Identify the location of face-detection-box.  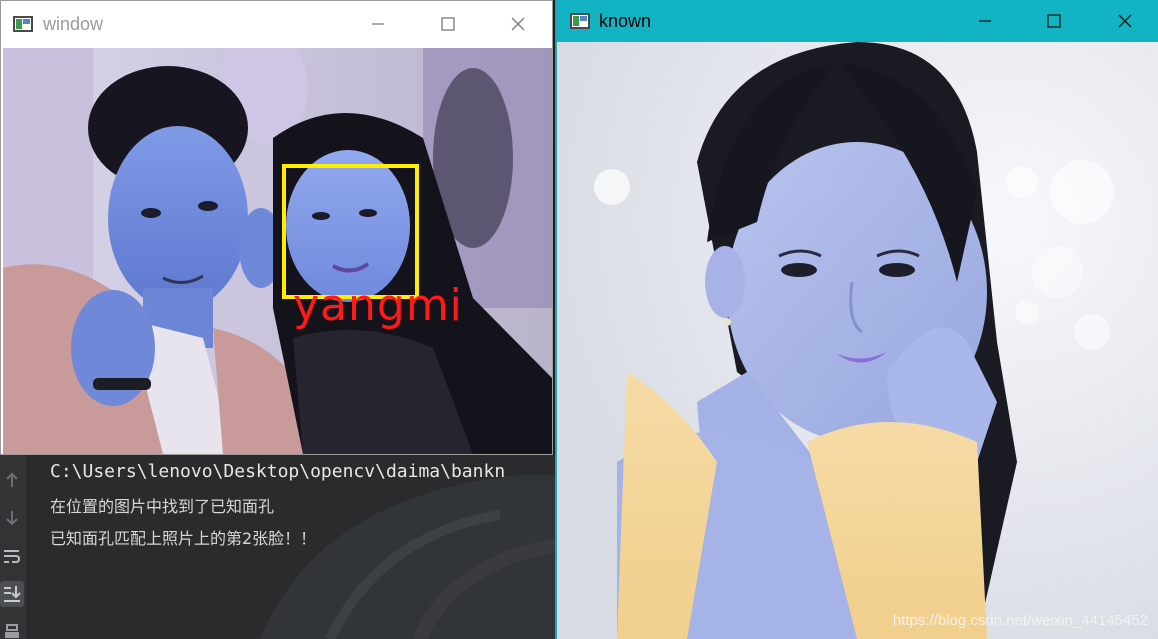
(350, 231).